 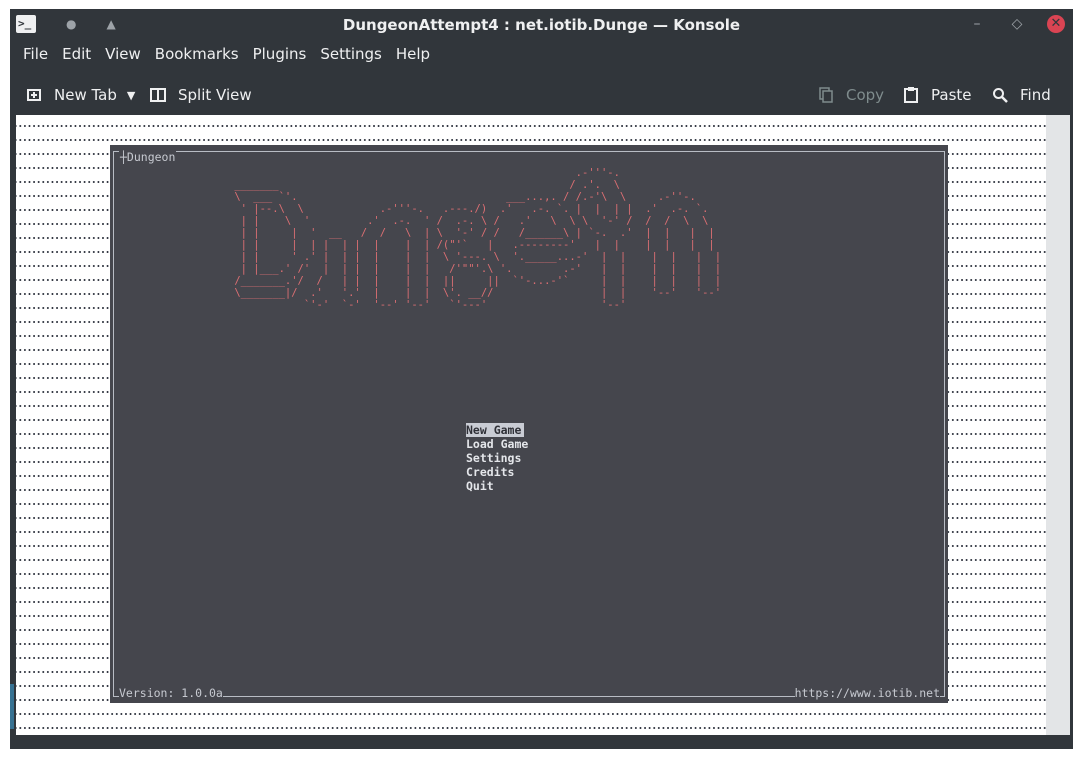 I want to click on paste-label: Paste, so click(x=951, y=95).